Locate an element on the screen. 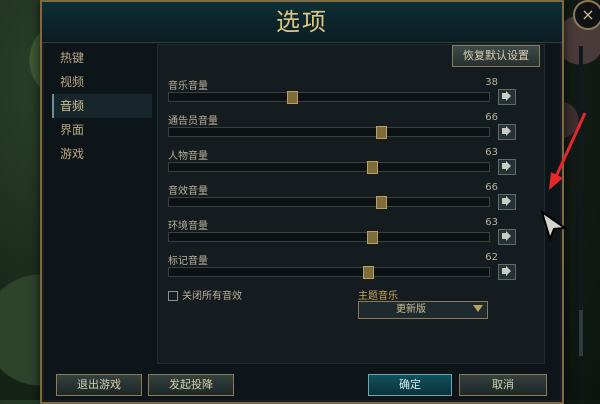  chevron-down-icon is located at coordinates (478, 308).